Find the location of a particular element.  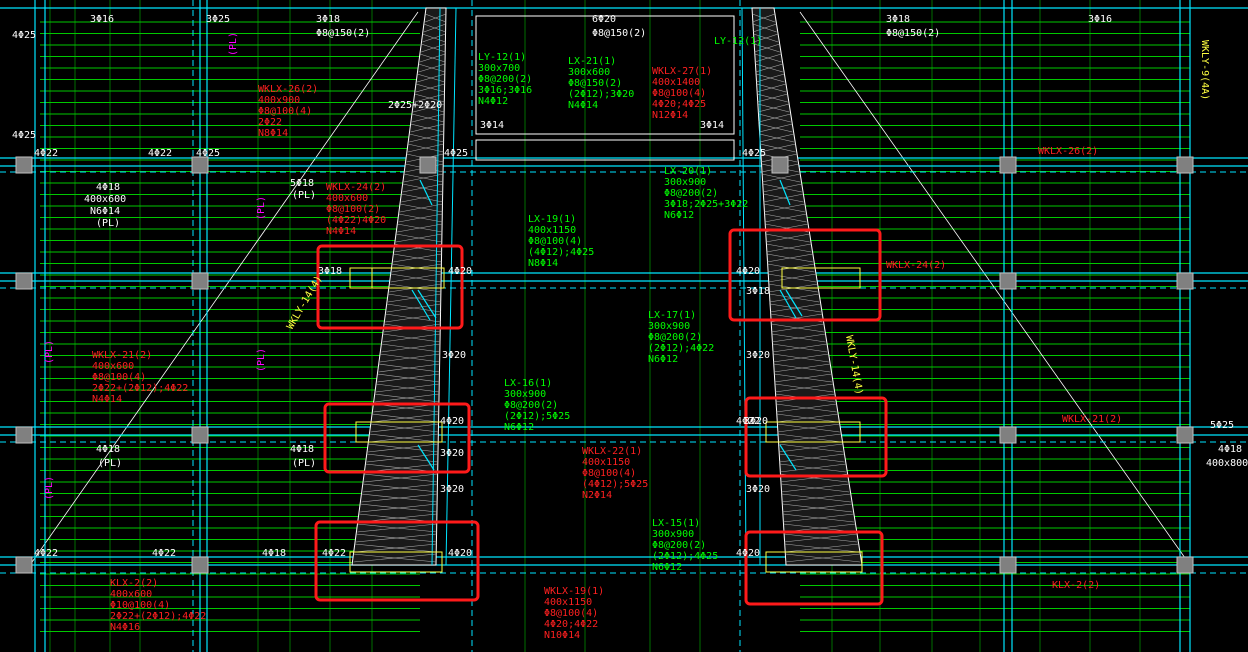

rebar-label-t18: (PL) is located at coordinates (108, 223).